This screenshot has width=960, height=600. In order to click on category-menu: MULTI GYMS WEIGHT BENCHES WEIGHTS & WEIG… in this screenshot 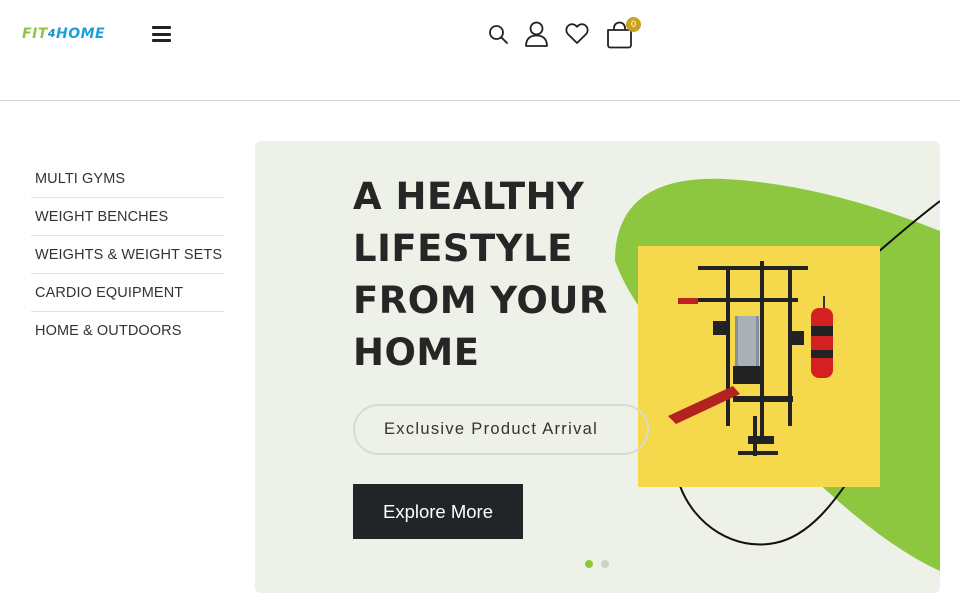, I will do `click(127, 255)`.